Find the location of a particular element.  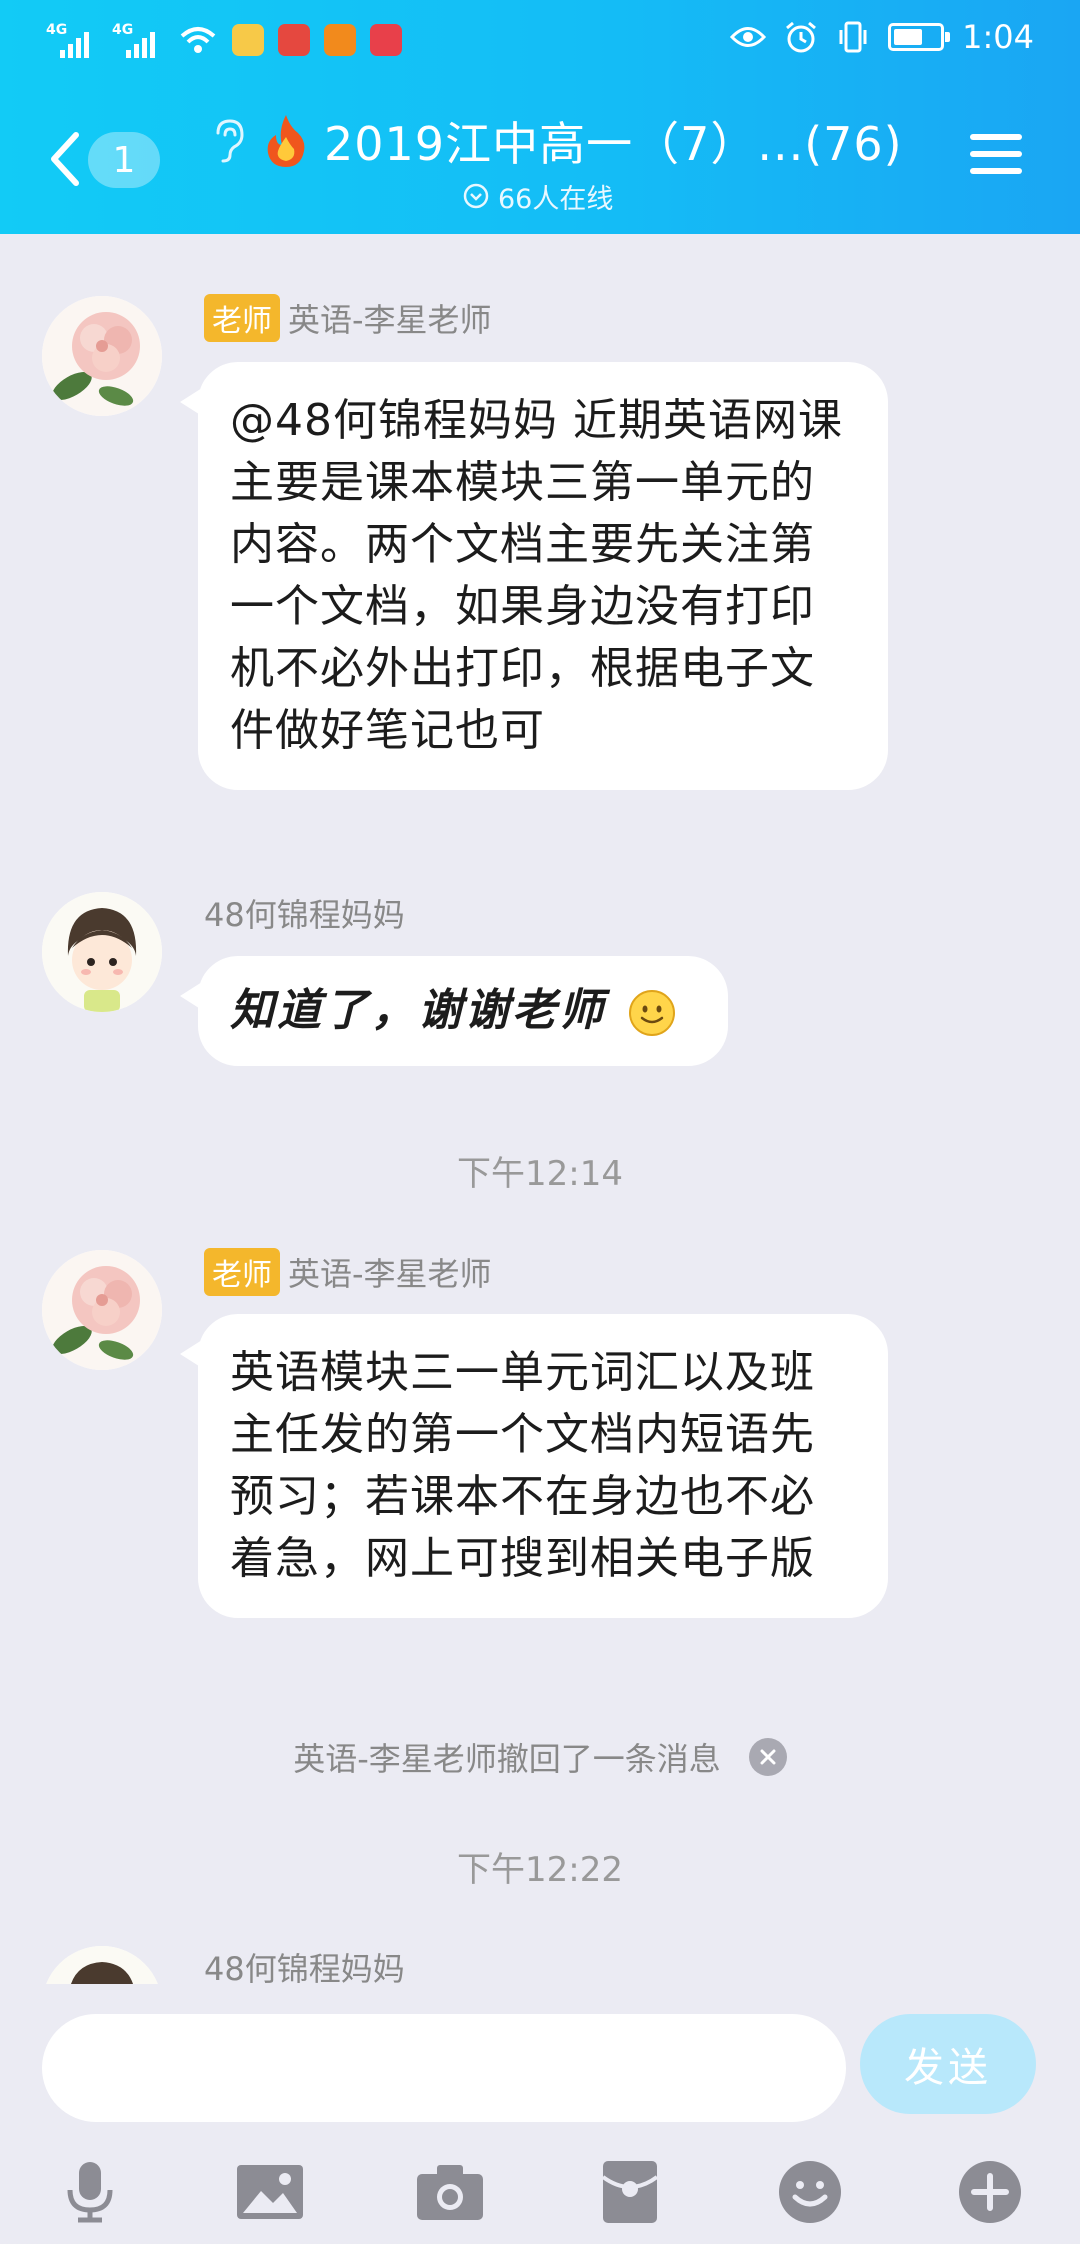

back-button: 1 is located at coordinates (111, 159).